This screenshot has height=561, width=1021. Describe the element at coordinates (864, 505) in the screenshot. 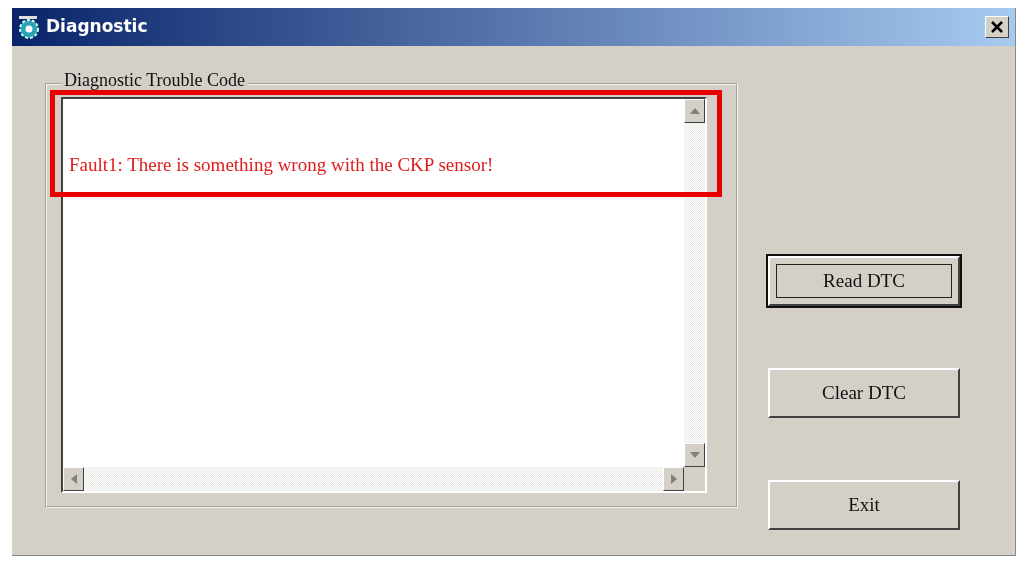

I see `action-button: Exit` at that location.